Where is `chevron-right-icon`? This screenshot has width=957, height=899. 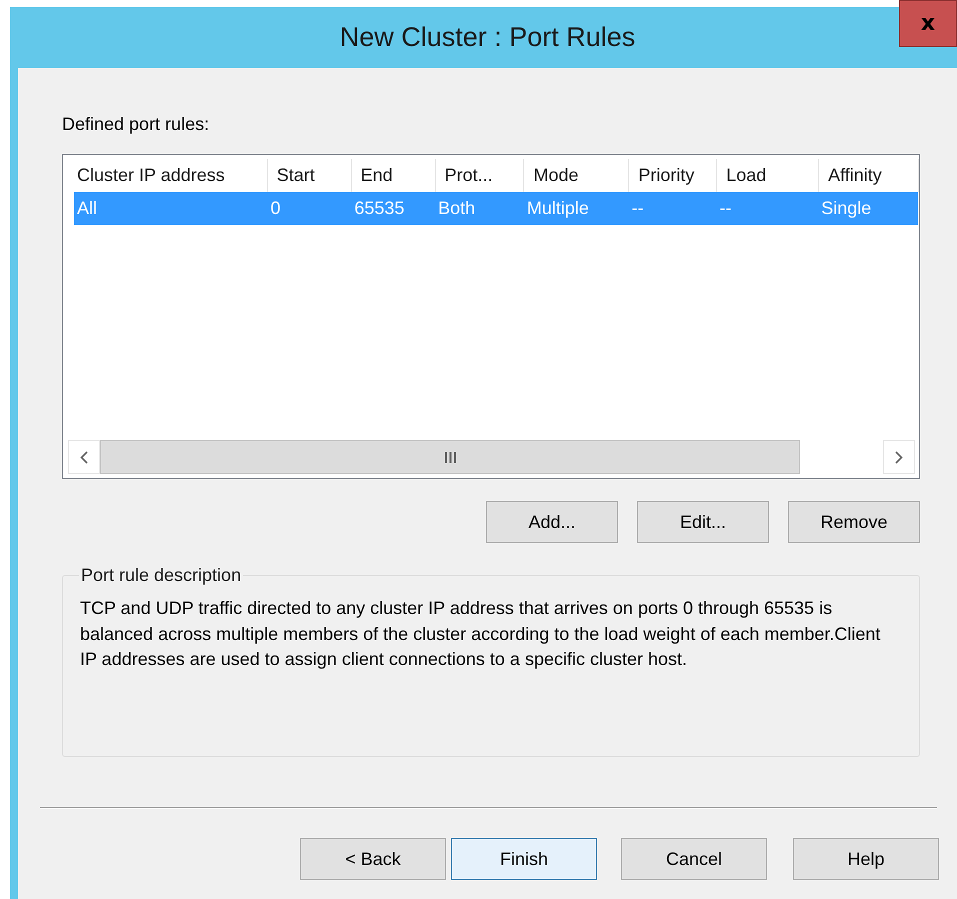
chevron-right-icon is located at coordinates (899, 457).